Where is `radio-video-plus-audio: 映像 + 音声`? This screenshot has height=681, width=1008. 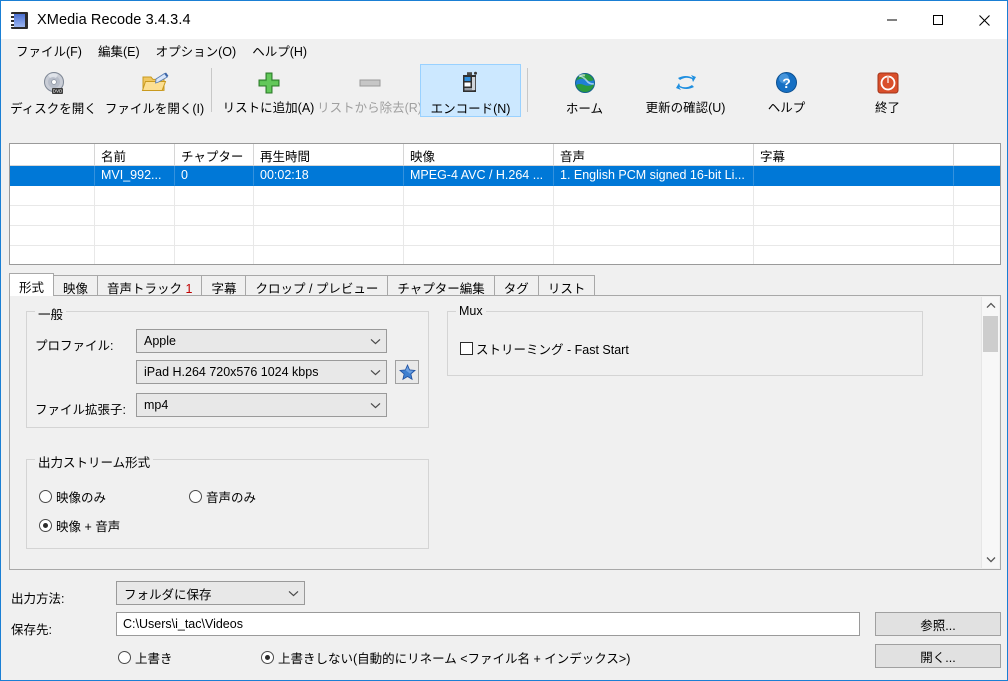 radio-video-plus-audio: 映像 + 音声 is located at coordinates (79, 525).